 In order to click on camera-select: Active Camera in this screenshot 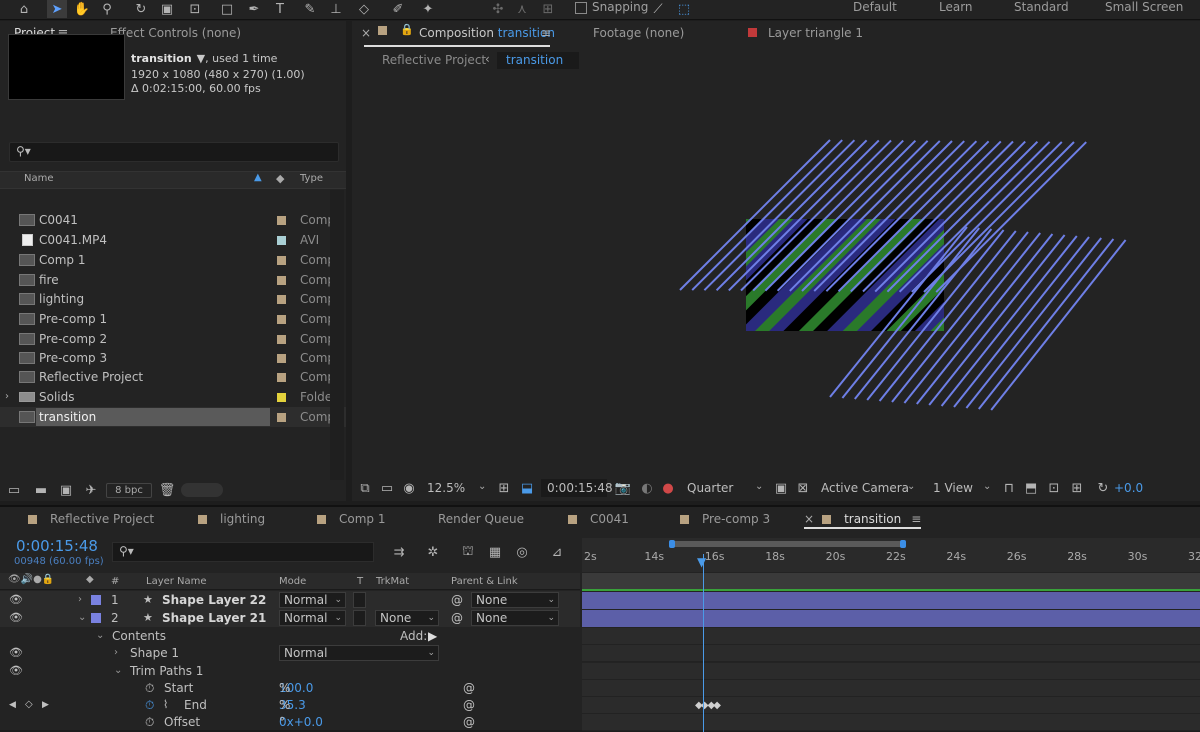, I will do `click(865, 488)`.